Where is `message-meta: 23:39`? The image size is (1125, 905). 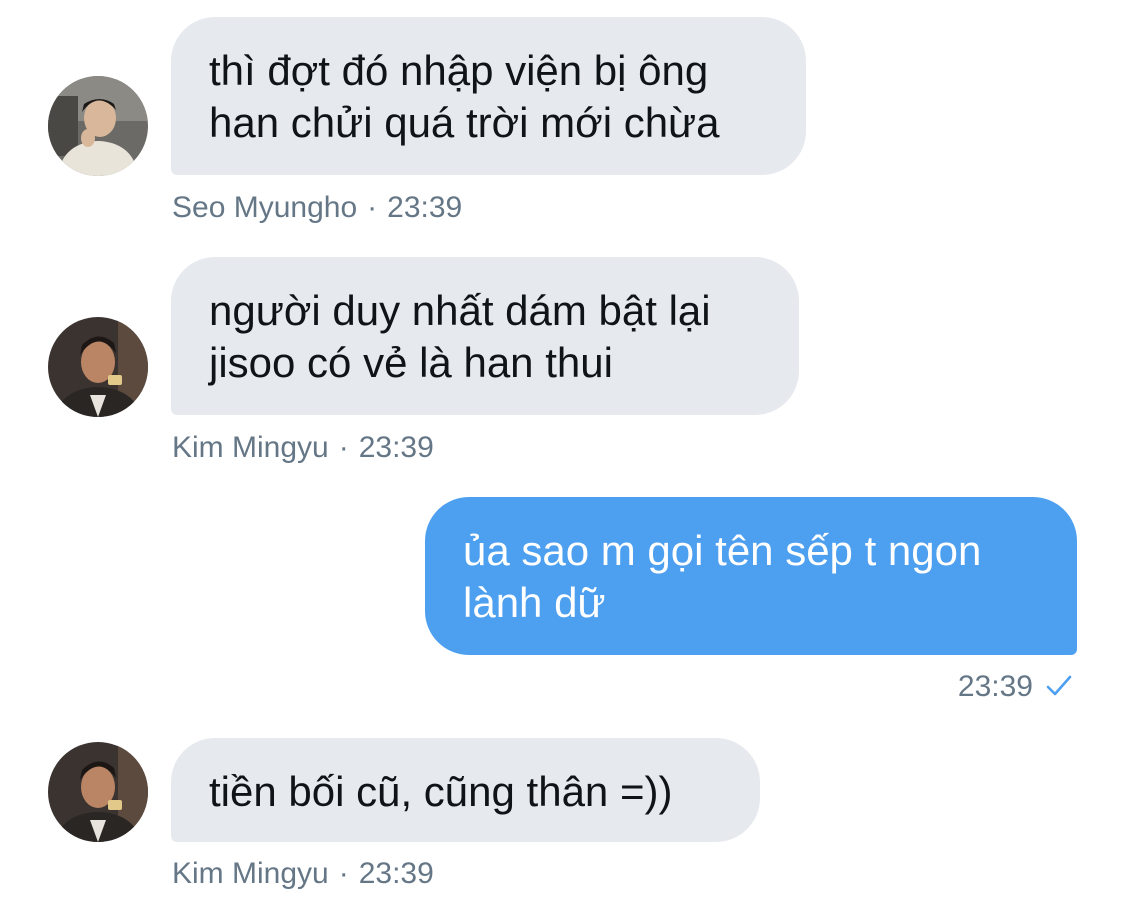
message-meta: 23:39 is located at coordinates (1015, 688).